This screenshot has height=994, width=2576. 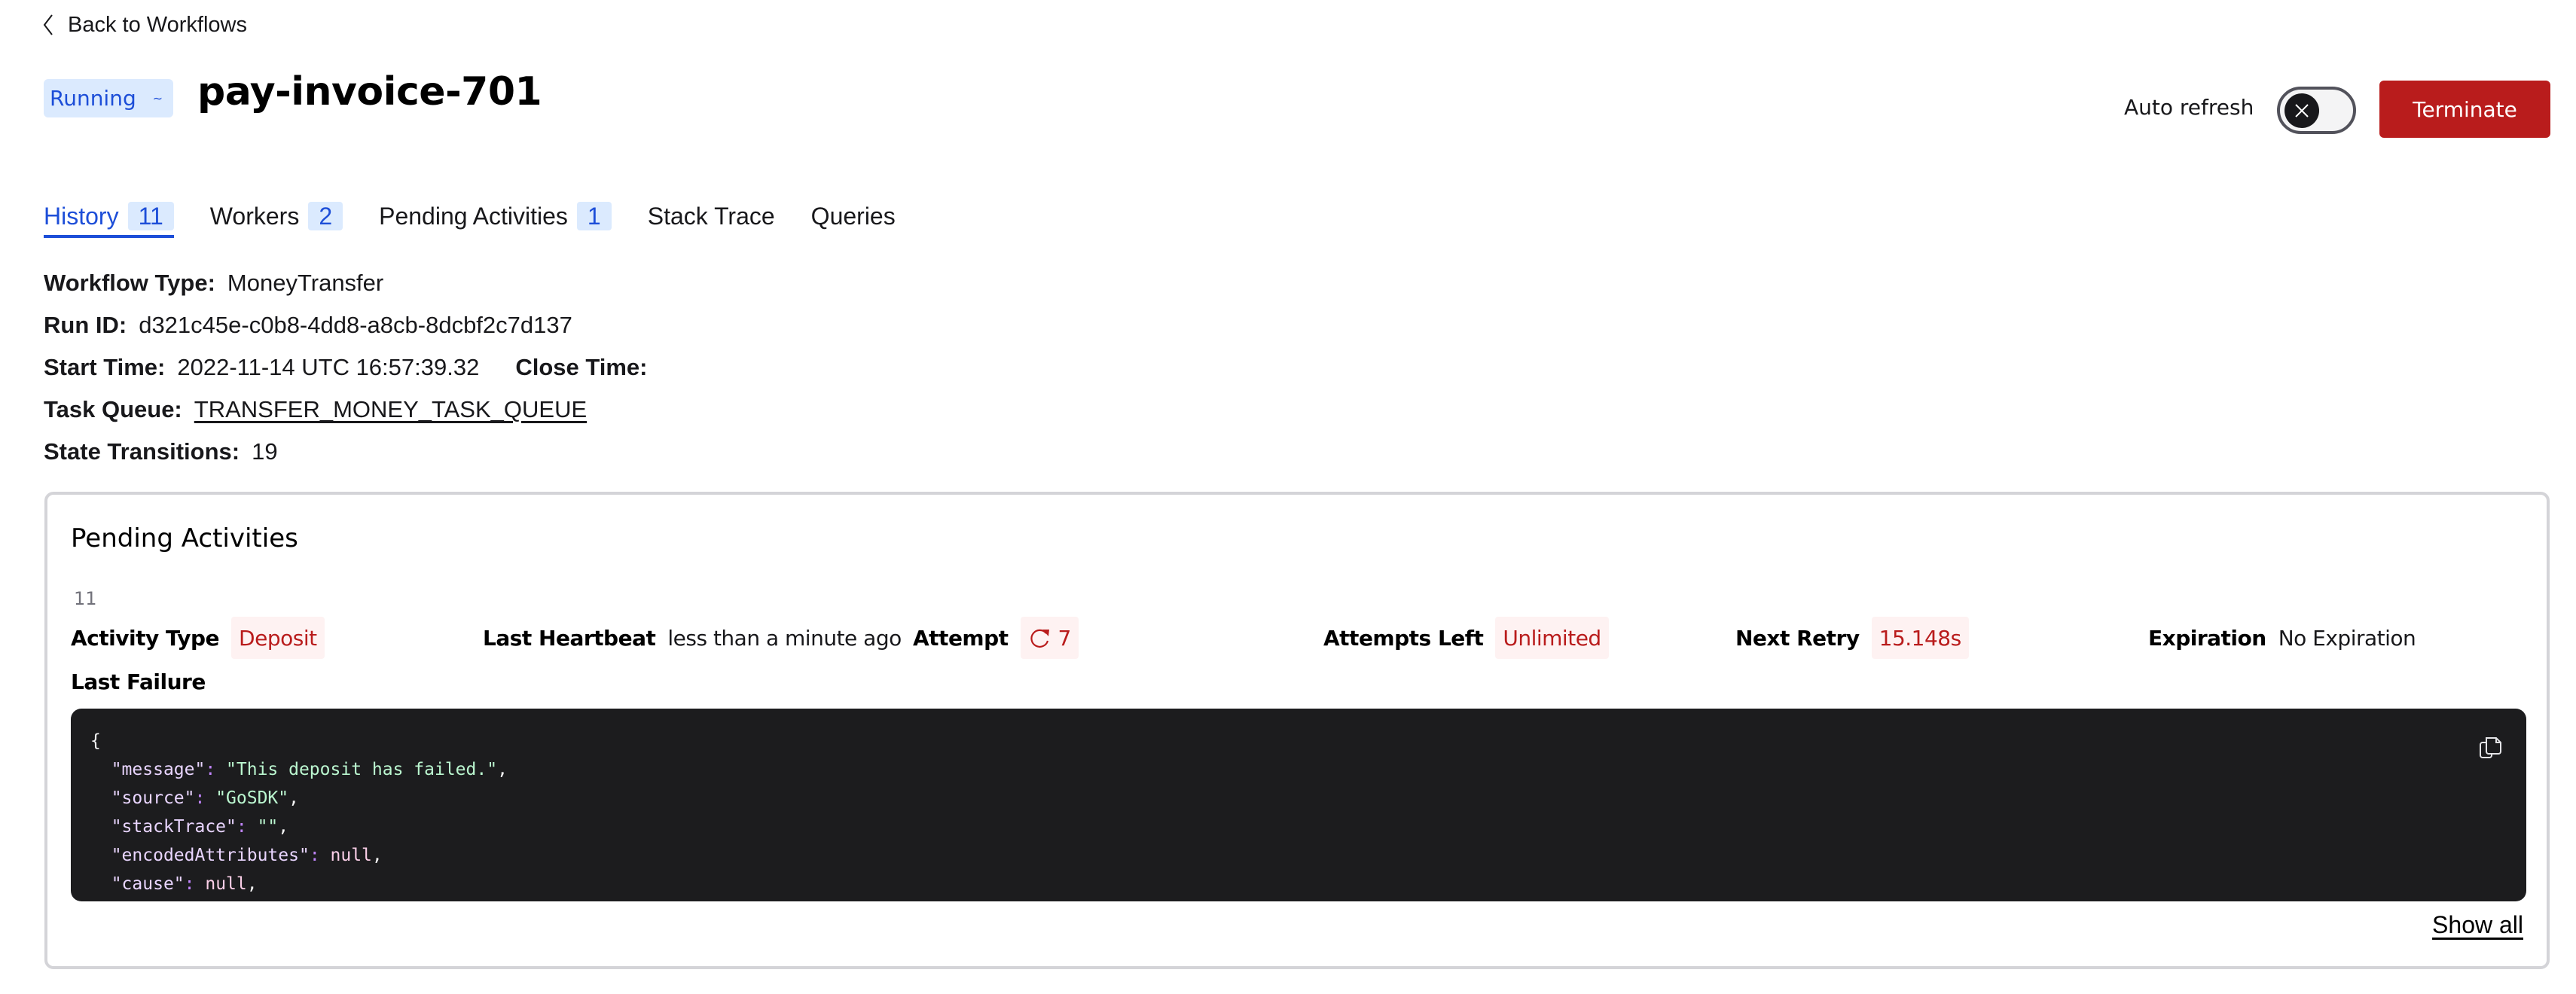 What do you see at coordinates (582, 367) in the screenshot?
I see `detail-label: Close Time:` at bounding box center [582, 367].